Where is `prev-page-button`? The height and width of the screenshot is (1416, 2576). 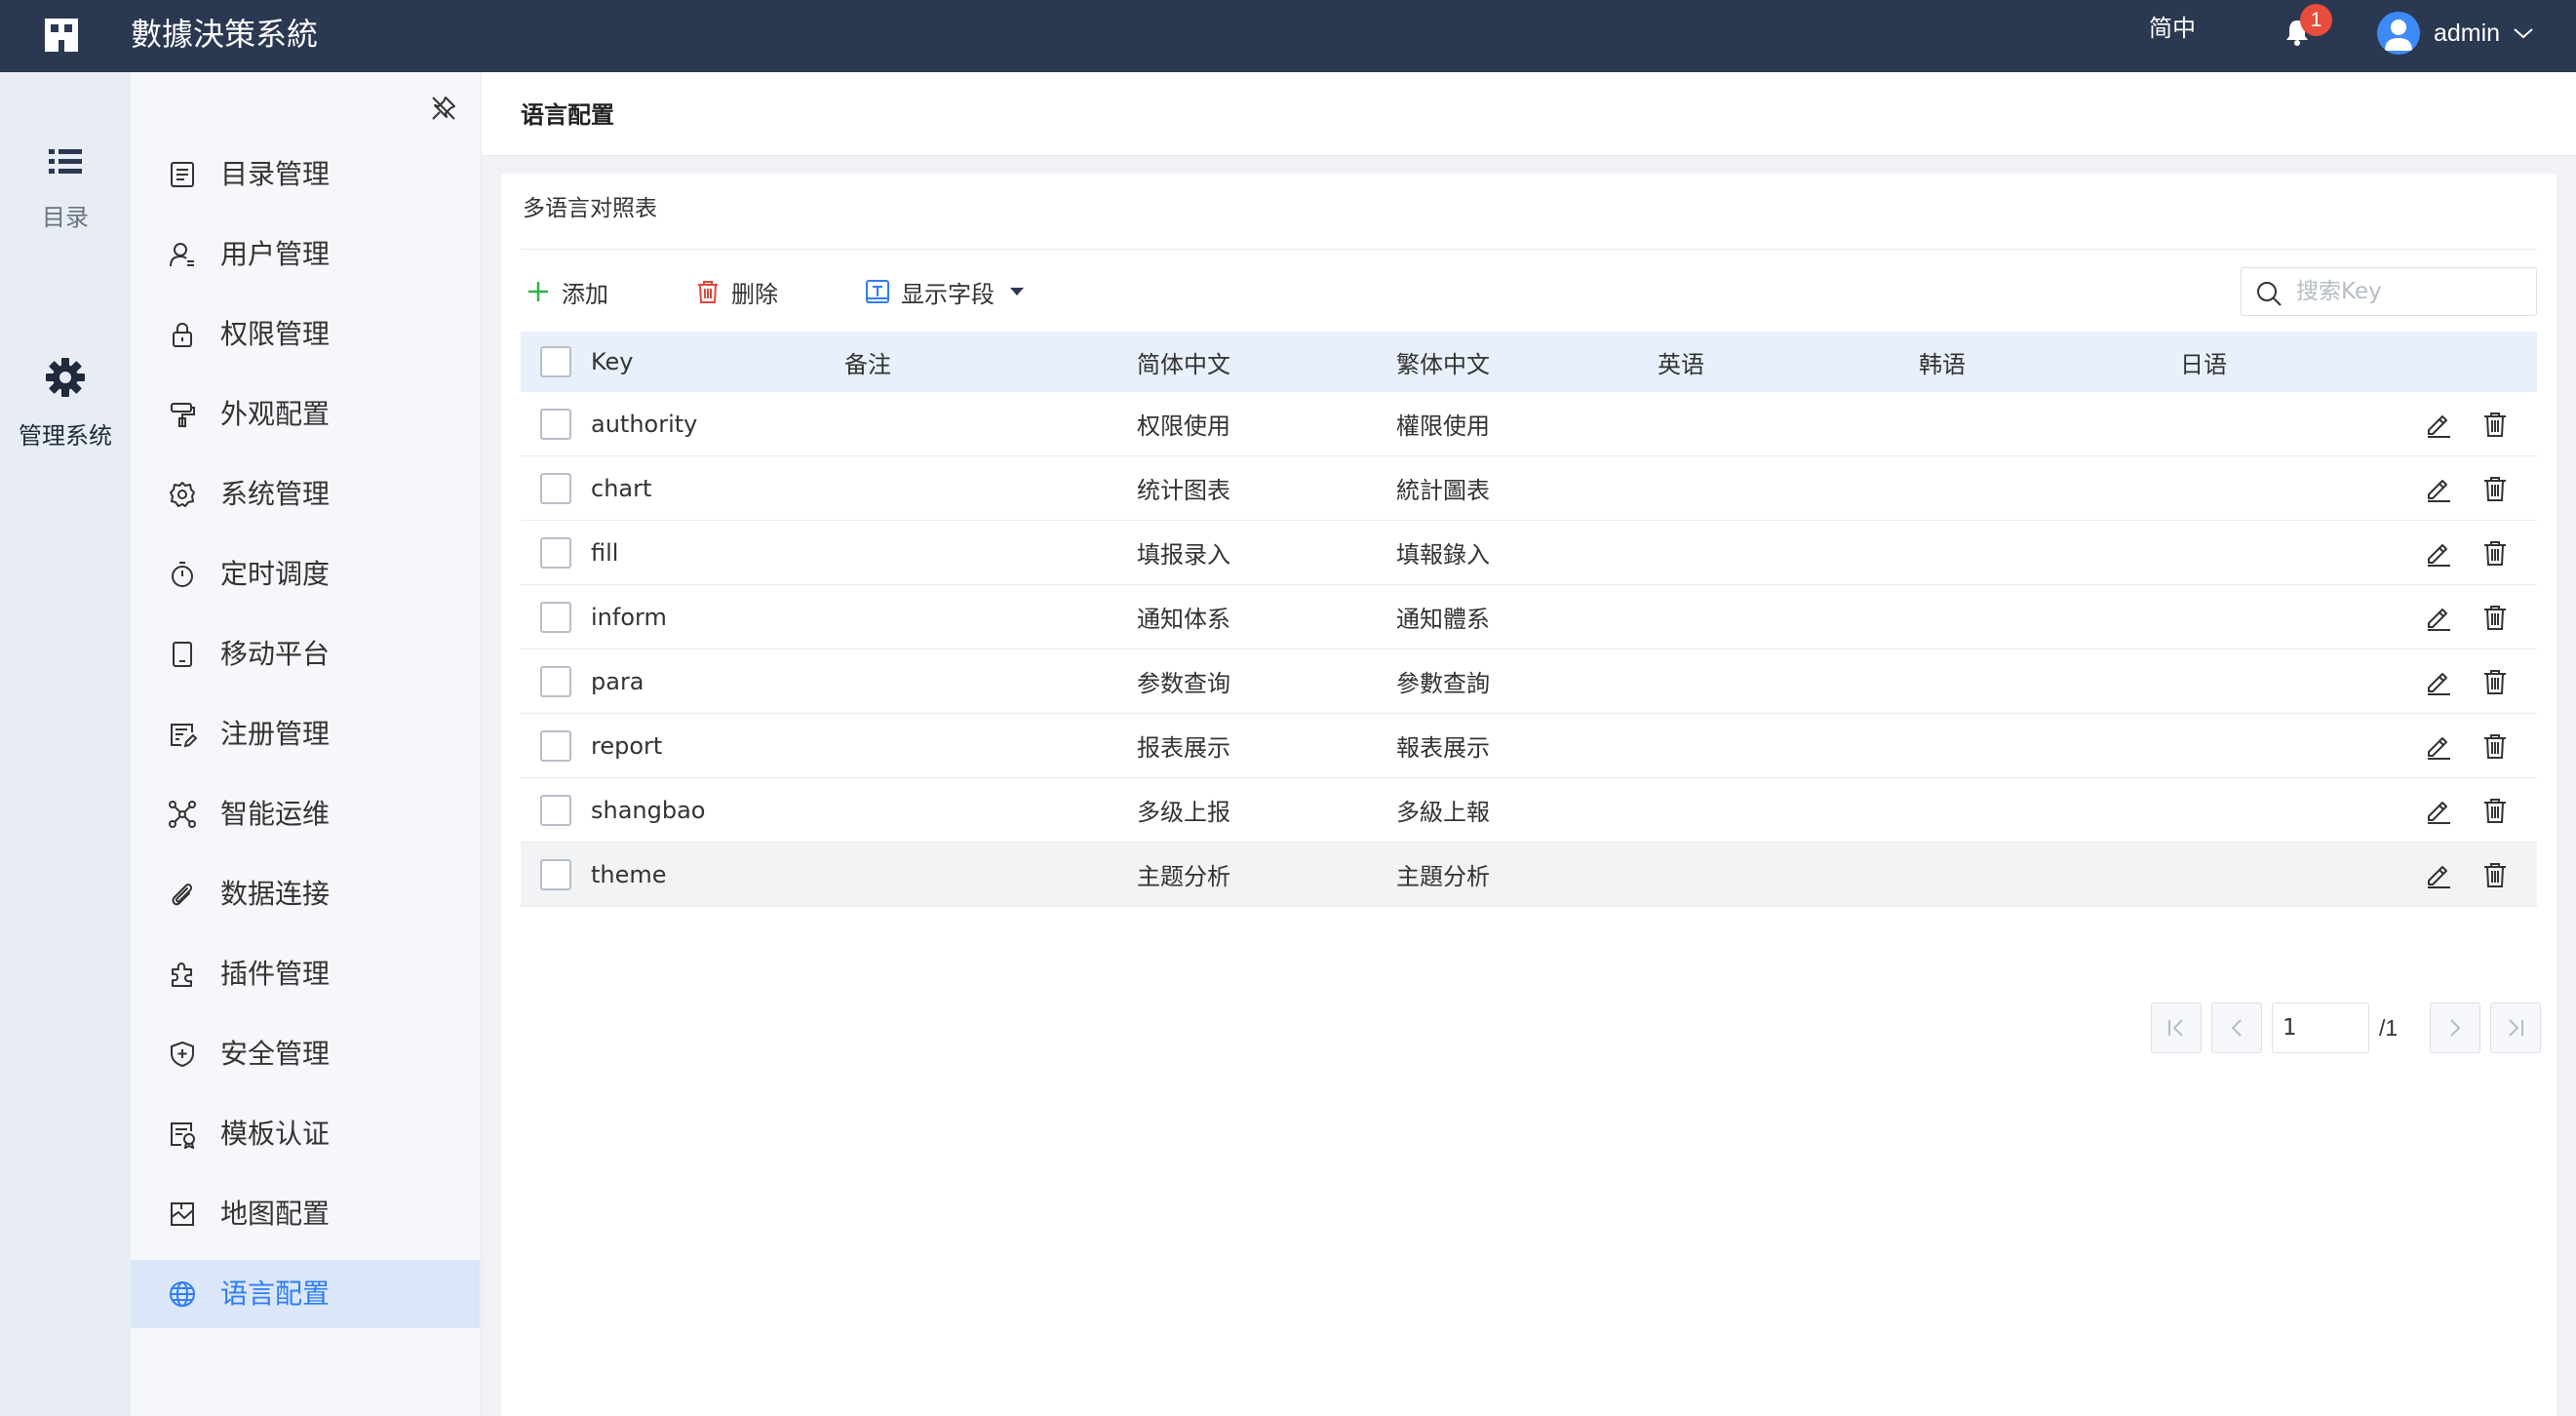
prev-page-button is located at coordinates (2236, 1028).